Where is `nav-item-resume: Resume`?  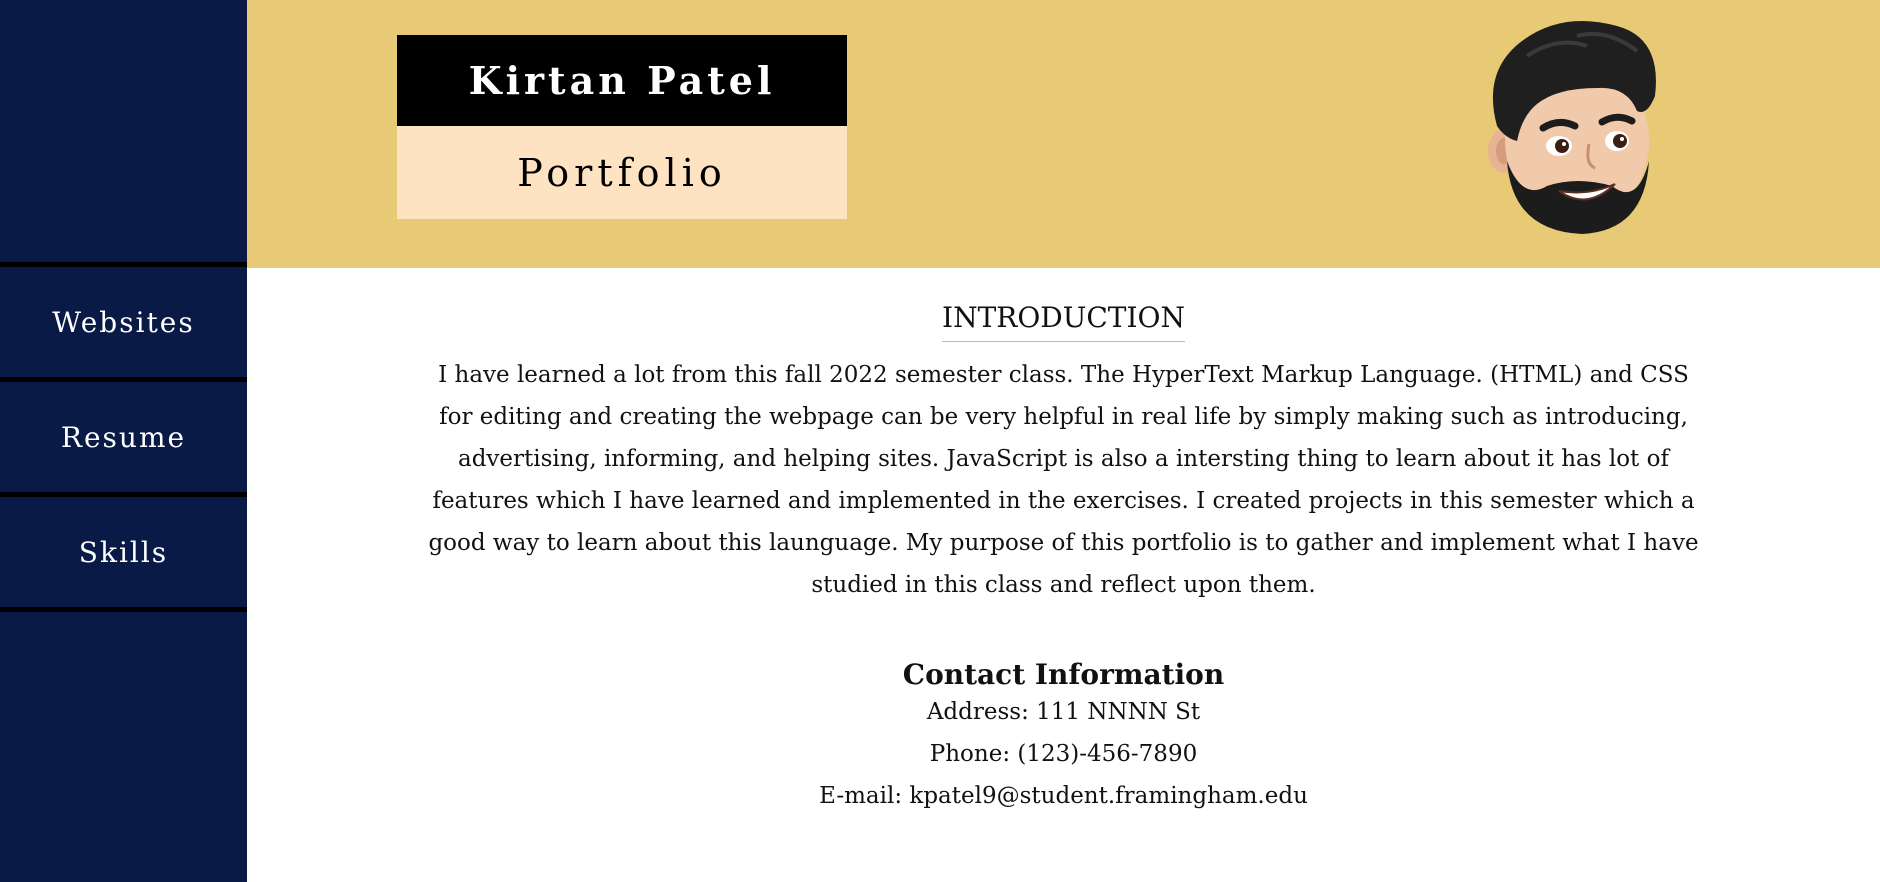
nav-item-resume: Resume is located at coordinates (123, 439).